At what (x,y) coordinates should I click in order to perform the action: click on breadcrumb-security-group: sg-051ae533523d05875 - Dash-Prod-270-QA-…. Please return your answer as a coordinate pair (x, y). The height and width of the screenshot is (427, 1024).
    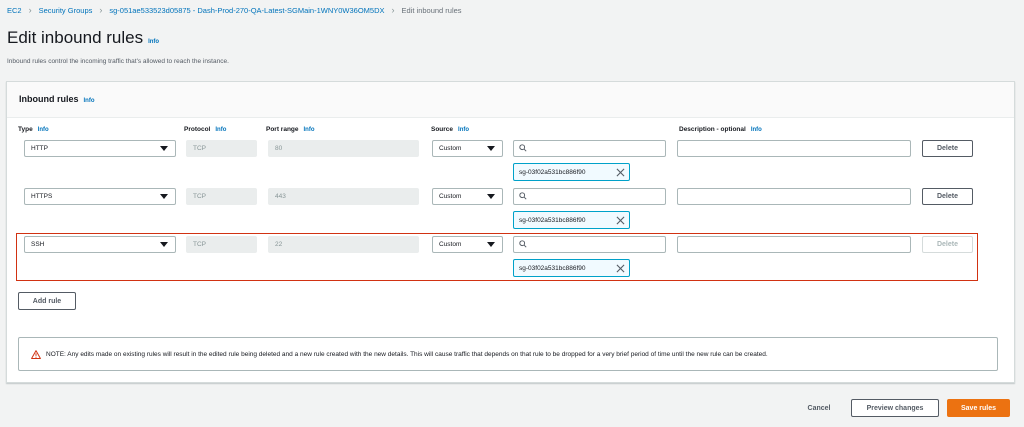
    Looking at the image, I should click on (246, 10).